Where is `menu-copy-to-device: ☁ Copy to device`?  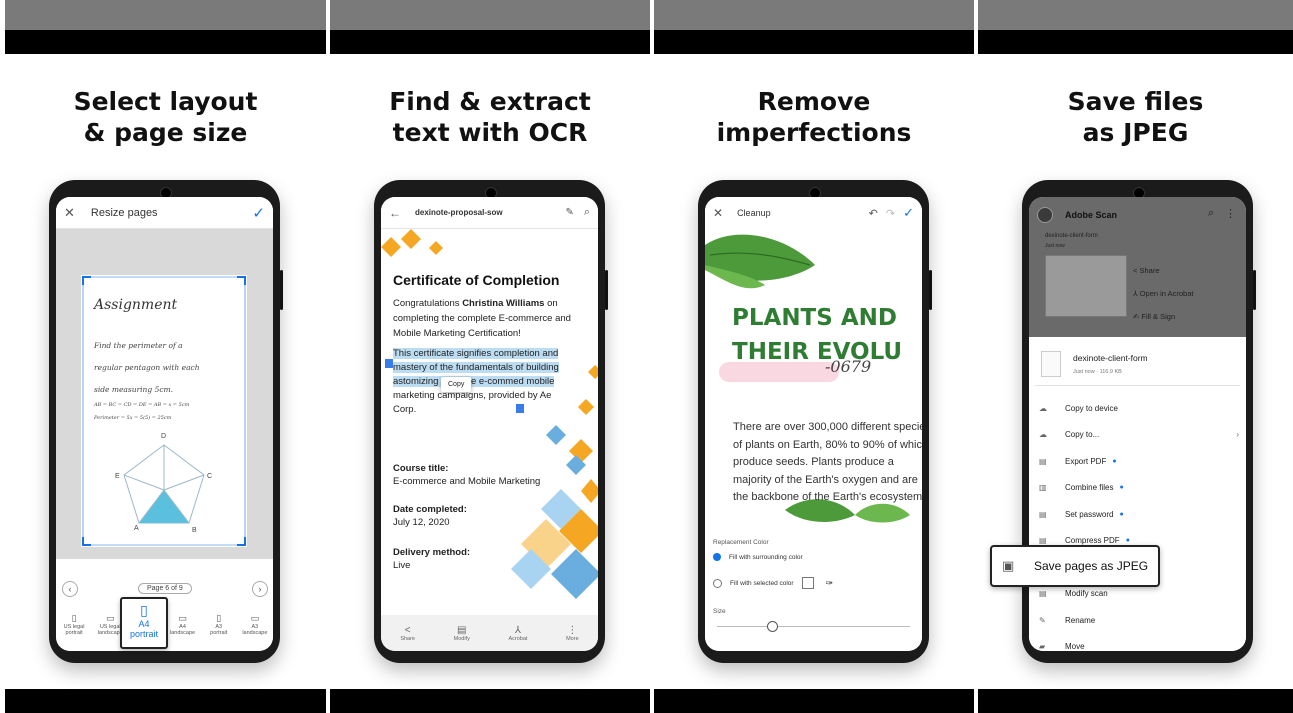 menu-copy-to-device: ☁ Copy to device is located at coordinates (1139, 408).